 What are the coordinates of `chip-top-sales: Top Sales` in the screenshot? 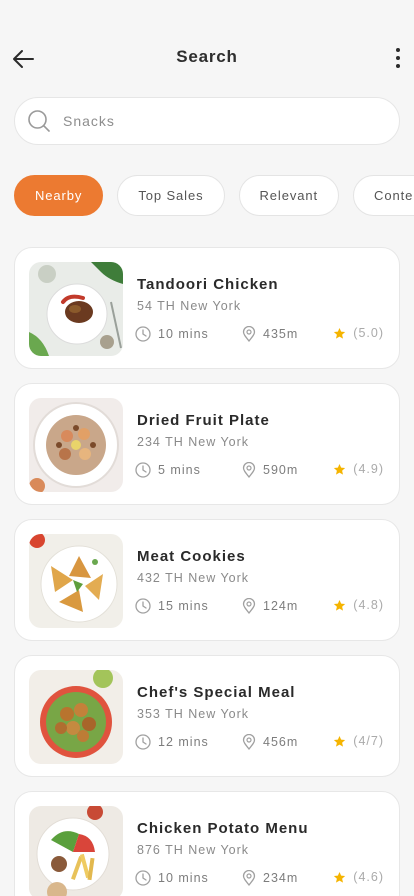 It's located at (171, 195).